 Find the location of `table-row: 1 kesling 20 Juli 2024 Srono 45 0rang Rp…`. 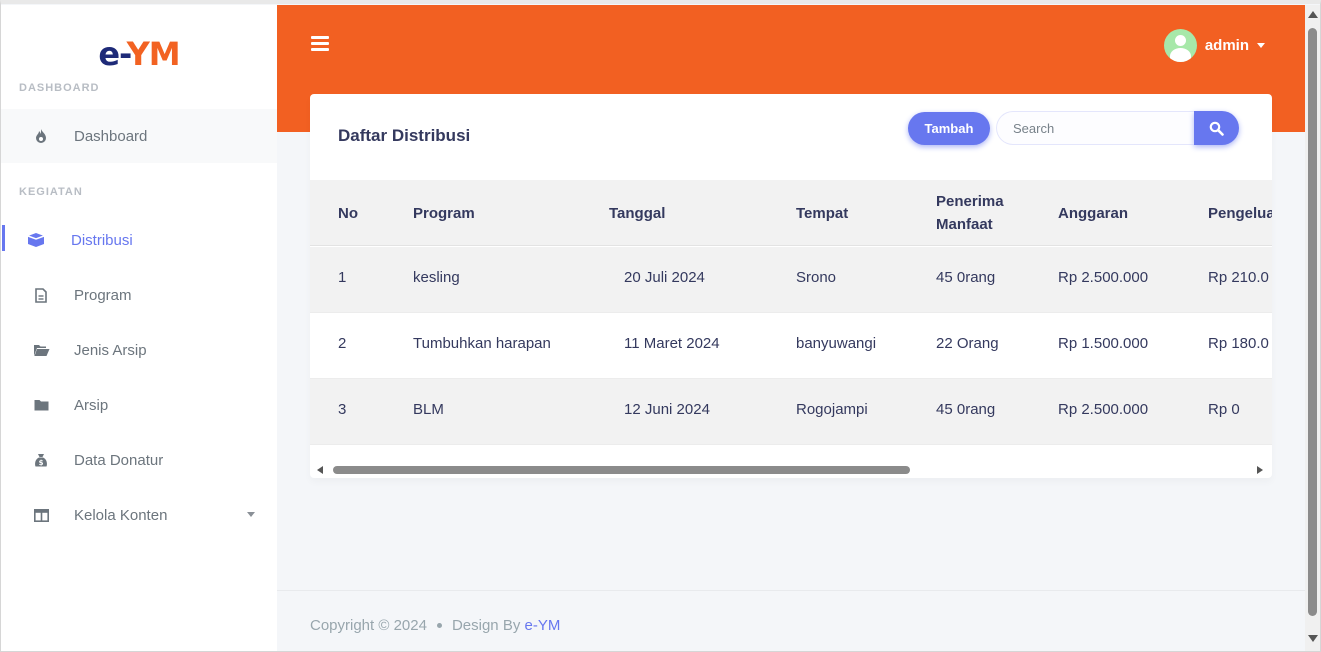

table-row: 1 kesling 20 Juli 2024 Srono 45 0rang Rp… is located at coordinates (791, 280).